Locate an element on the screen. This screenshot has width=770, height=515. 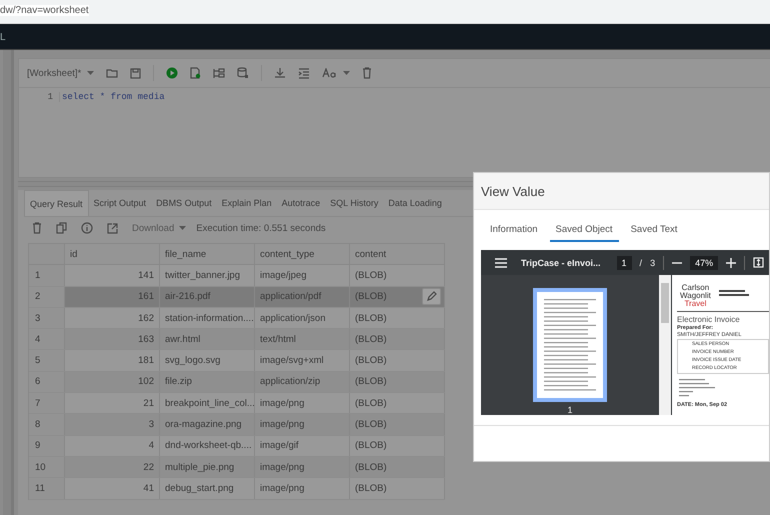
pencil-icon is located at coordinates (431, 296).